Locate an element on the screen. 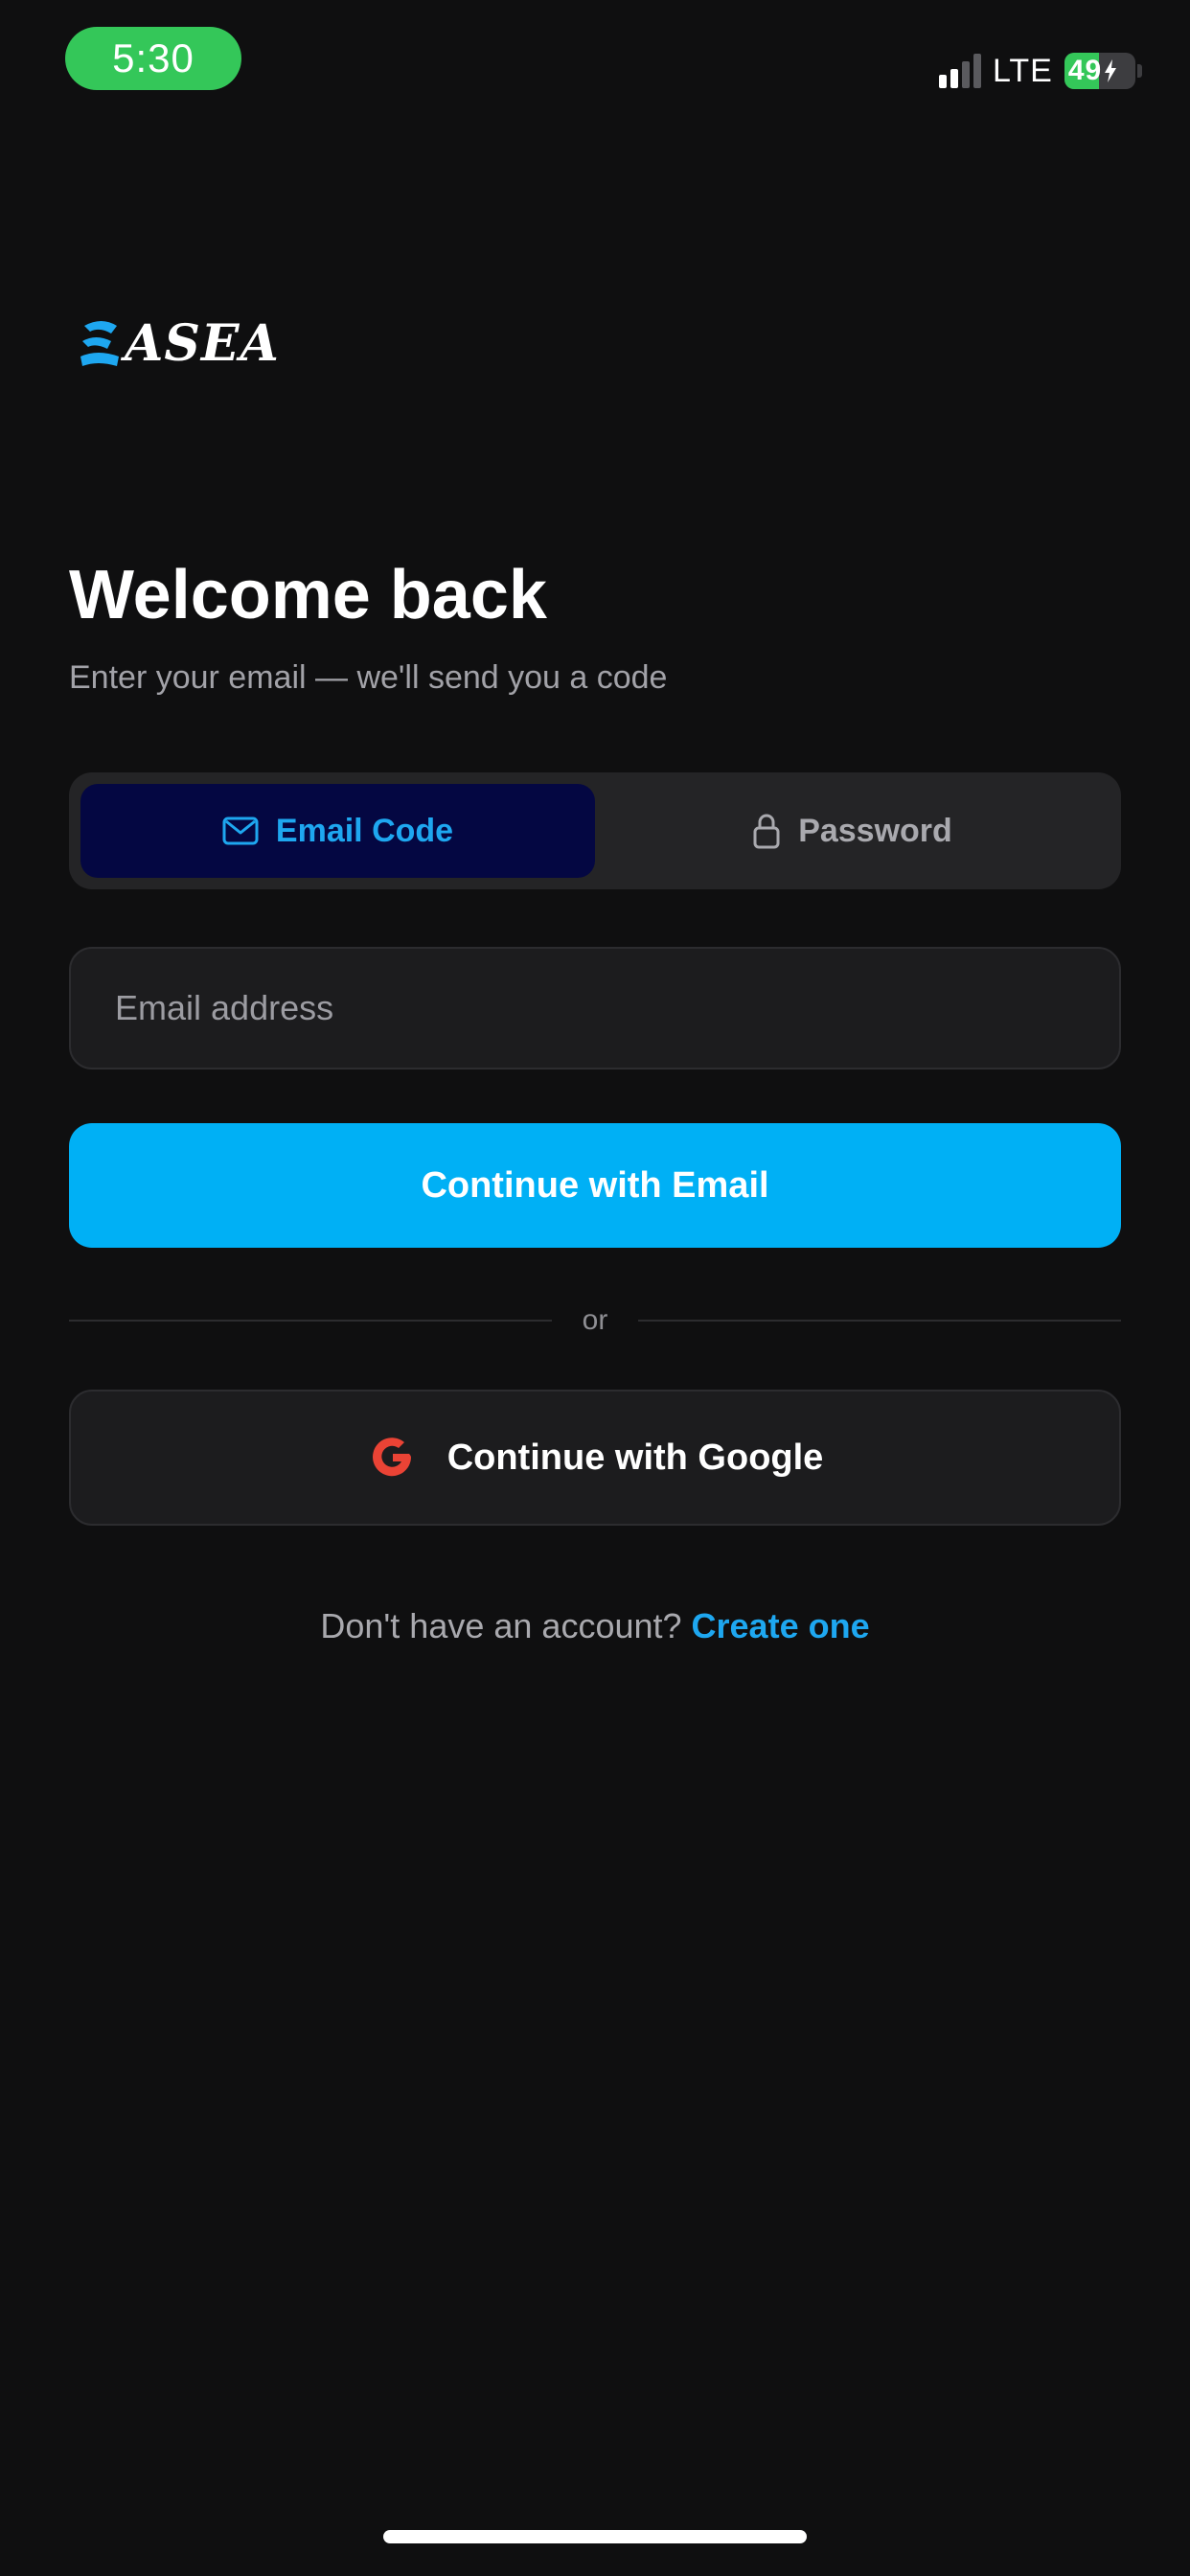 Image resolution: width=1190 pixels, height=2576 pixels. page-title: Welcome back is located at coordinates (308, 595).